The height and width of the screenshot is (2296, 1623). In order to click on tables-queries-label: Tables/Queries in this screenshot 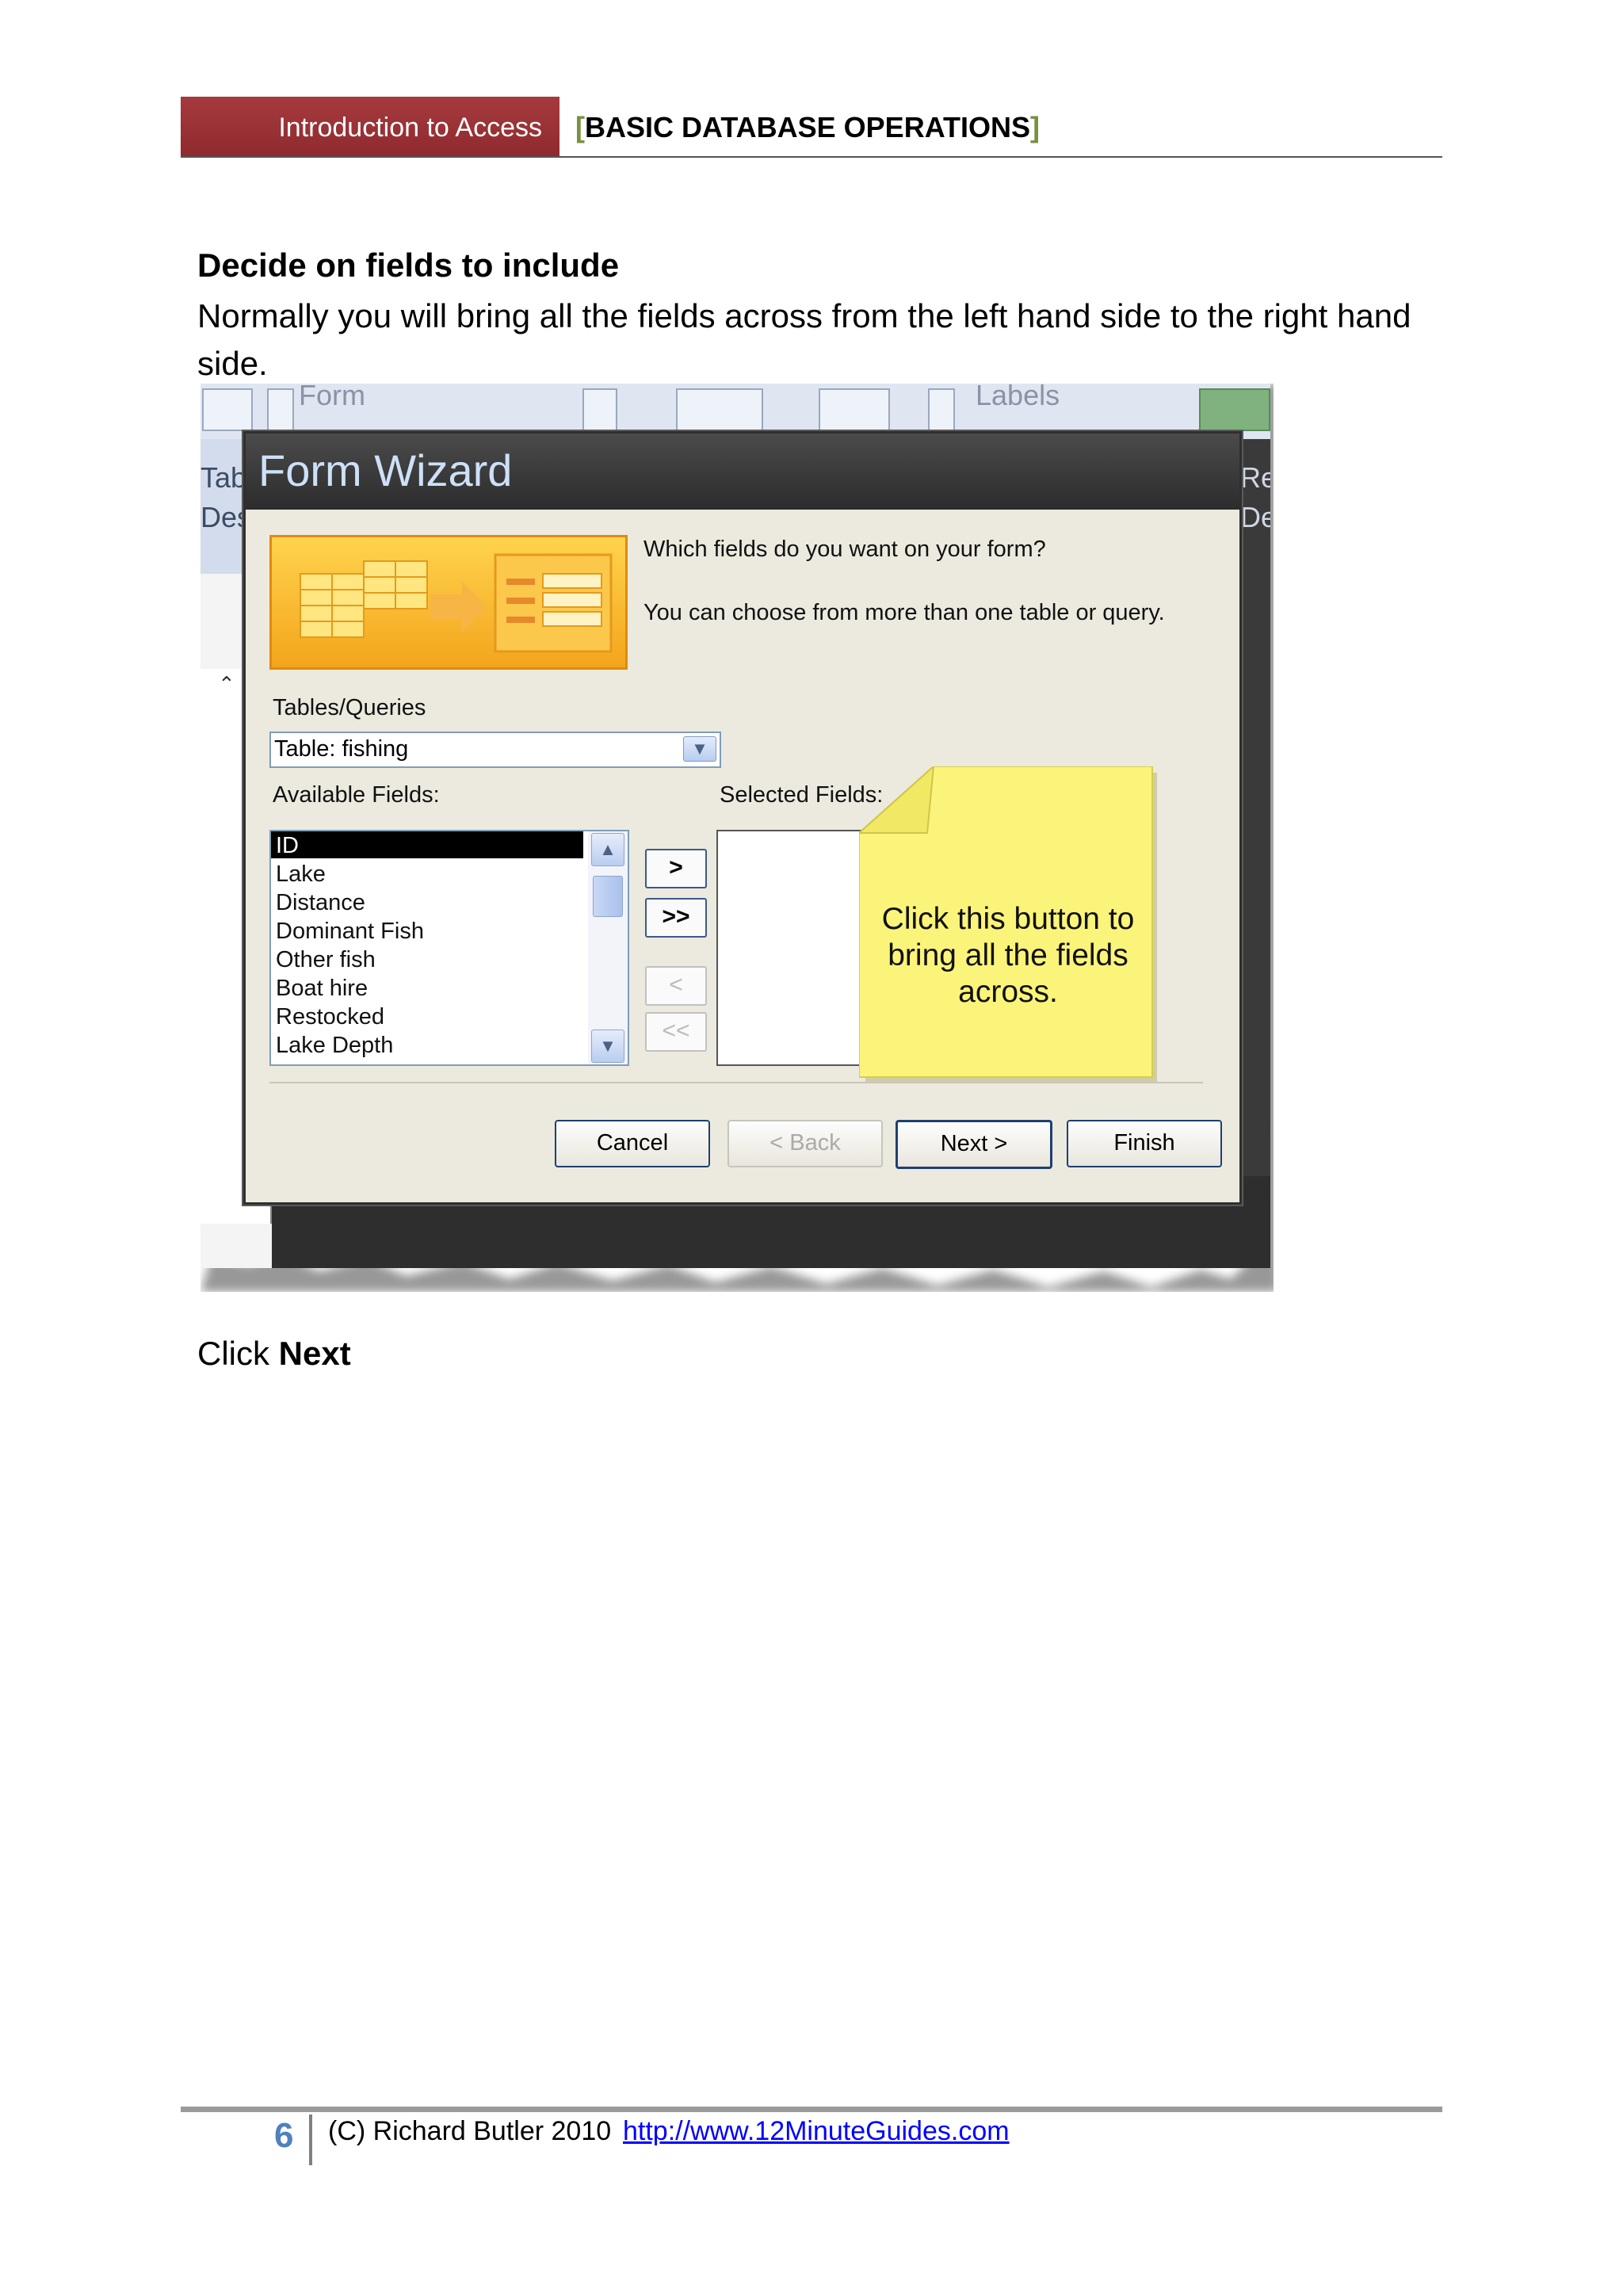, I will do `click(349, 707)`.